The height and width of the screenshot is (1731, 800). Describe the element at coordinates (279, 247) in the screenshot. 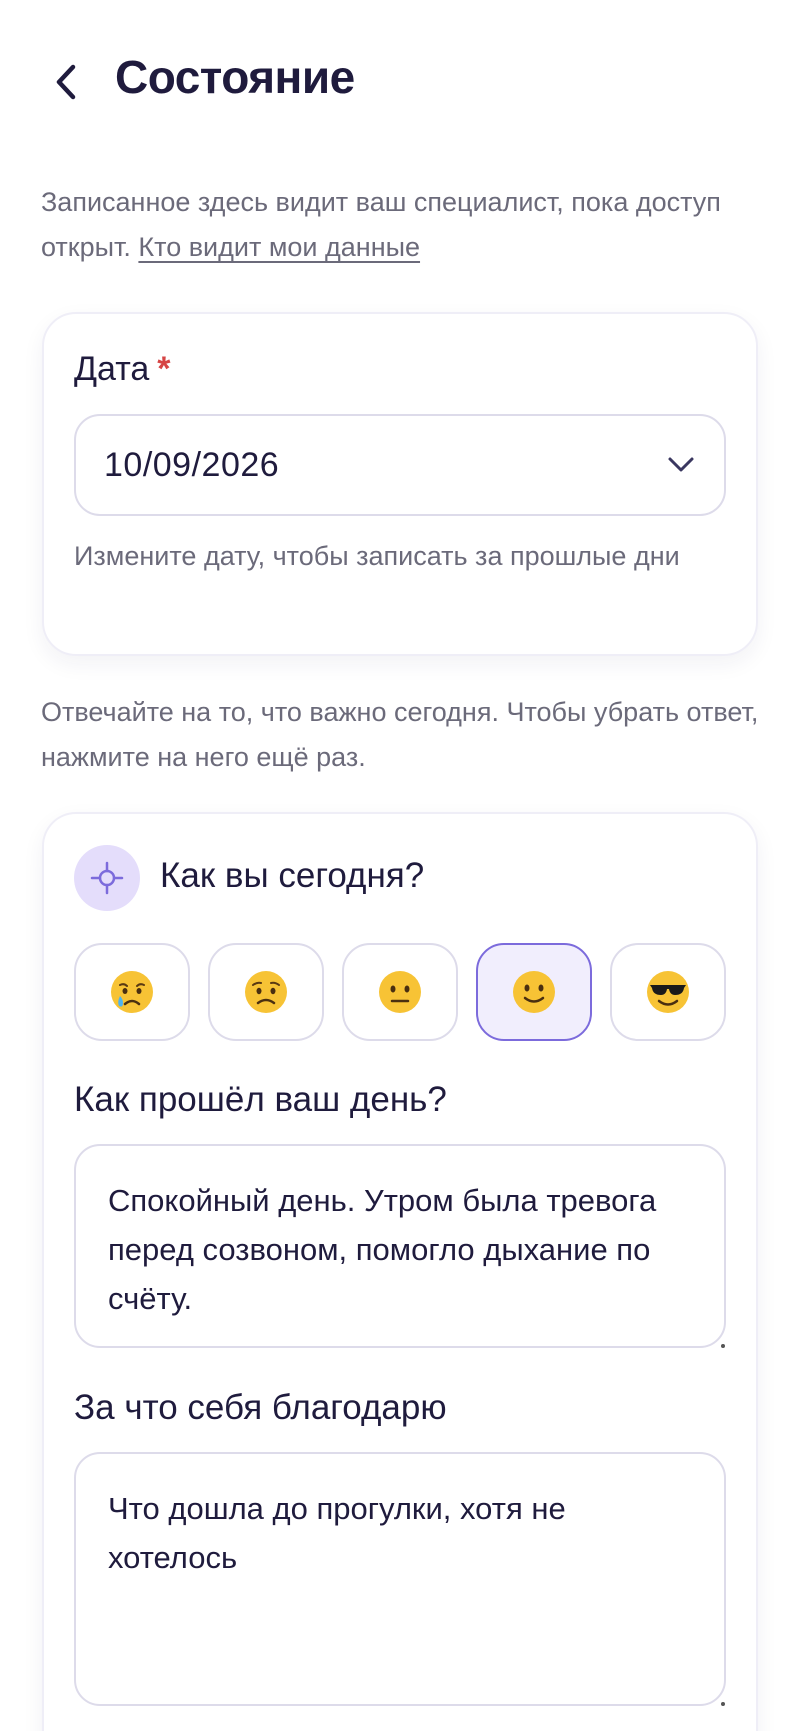

I see `who-sees-data-link: Кто видит мои данные` at that location.